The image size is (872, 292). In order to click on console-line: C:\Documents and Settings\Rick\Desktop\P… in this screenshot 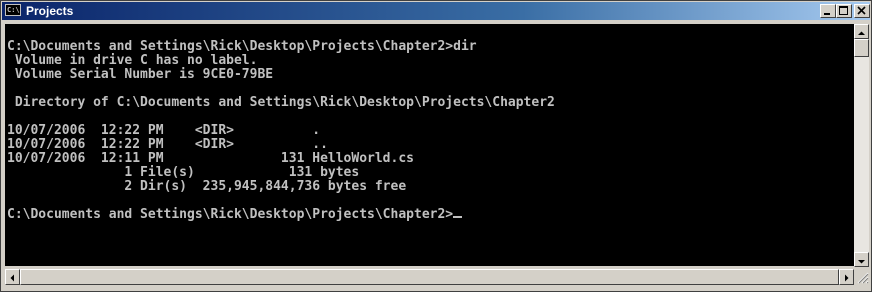, I will do `click(242, 46)`.